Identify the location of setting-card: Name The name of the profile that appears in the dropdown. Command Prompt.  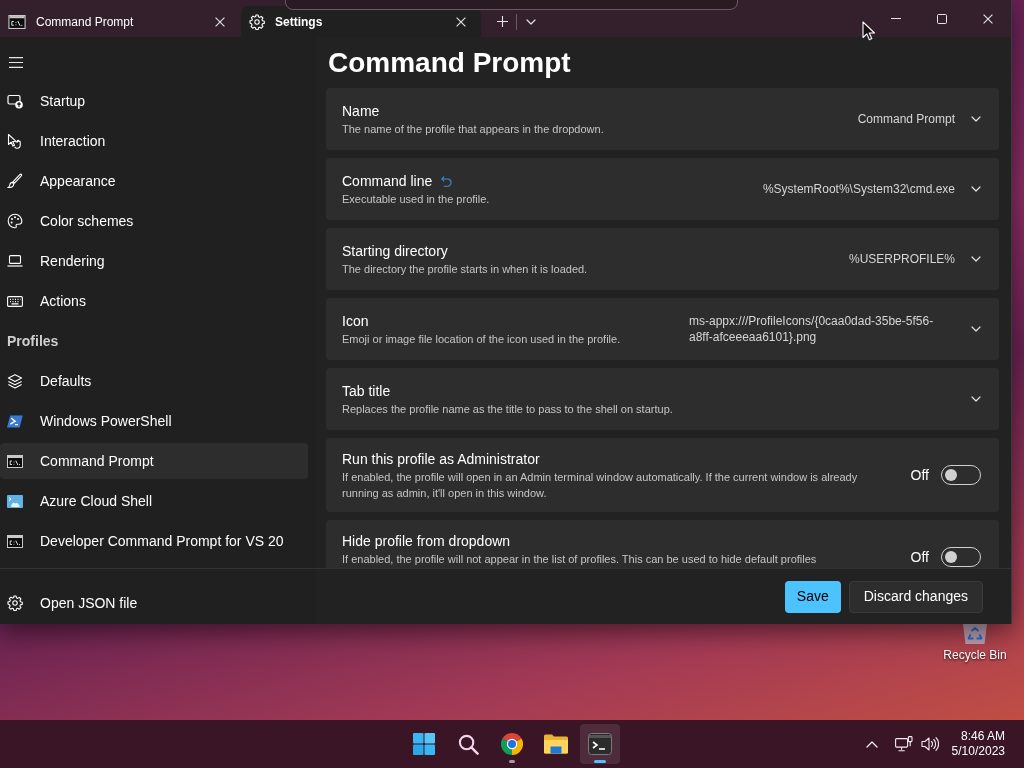
(662, 119).